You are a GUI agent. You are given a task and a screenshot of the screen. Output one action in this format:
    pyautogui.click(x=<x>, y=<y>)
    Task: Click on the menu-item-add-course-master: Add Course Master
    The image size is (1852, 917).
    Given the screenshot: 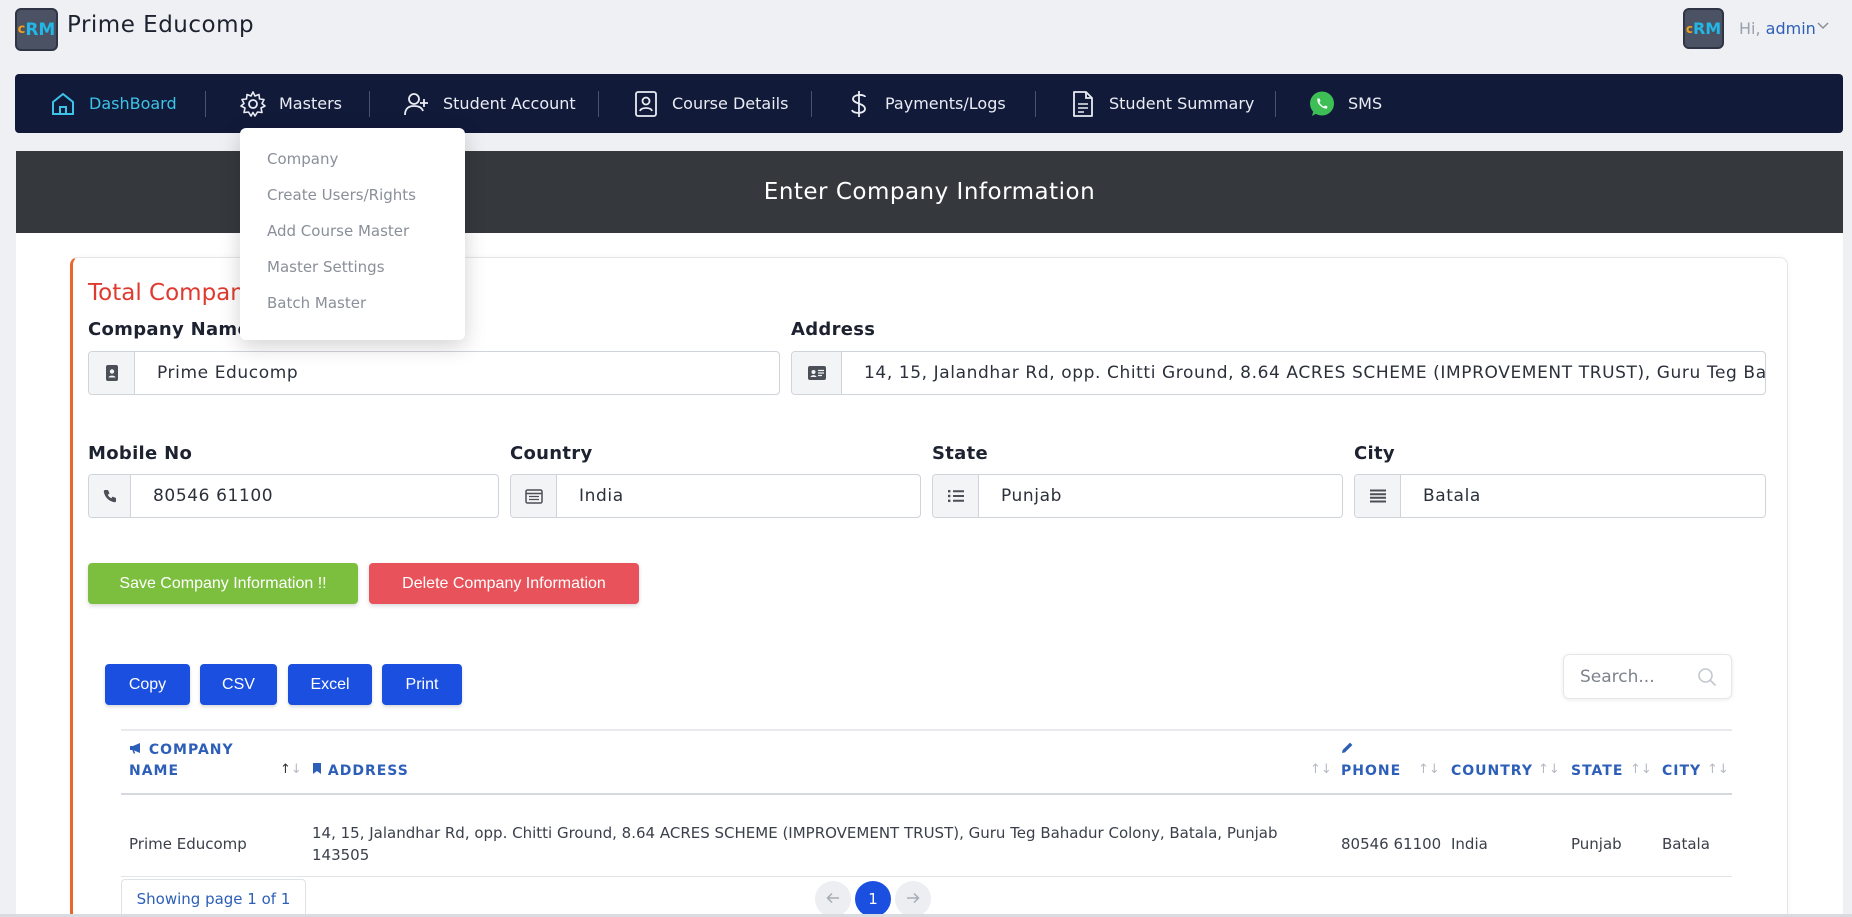 What is the action you would take?
    pyautogui.click(x=352, y=236)
    